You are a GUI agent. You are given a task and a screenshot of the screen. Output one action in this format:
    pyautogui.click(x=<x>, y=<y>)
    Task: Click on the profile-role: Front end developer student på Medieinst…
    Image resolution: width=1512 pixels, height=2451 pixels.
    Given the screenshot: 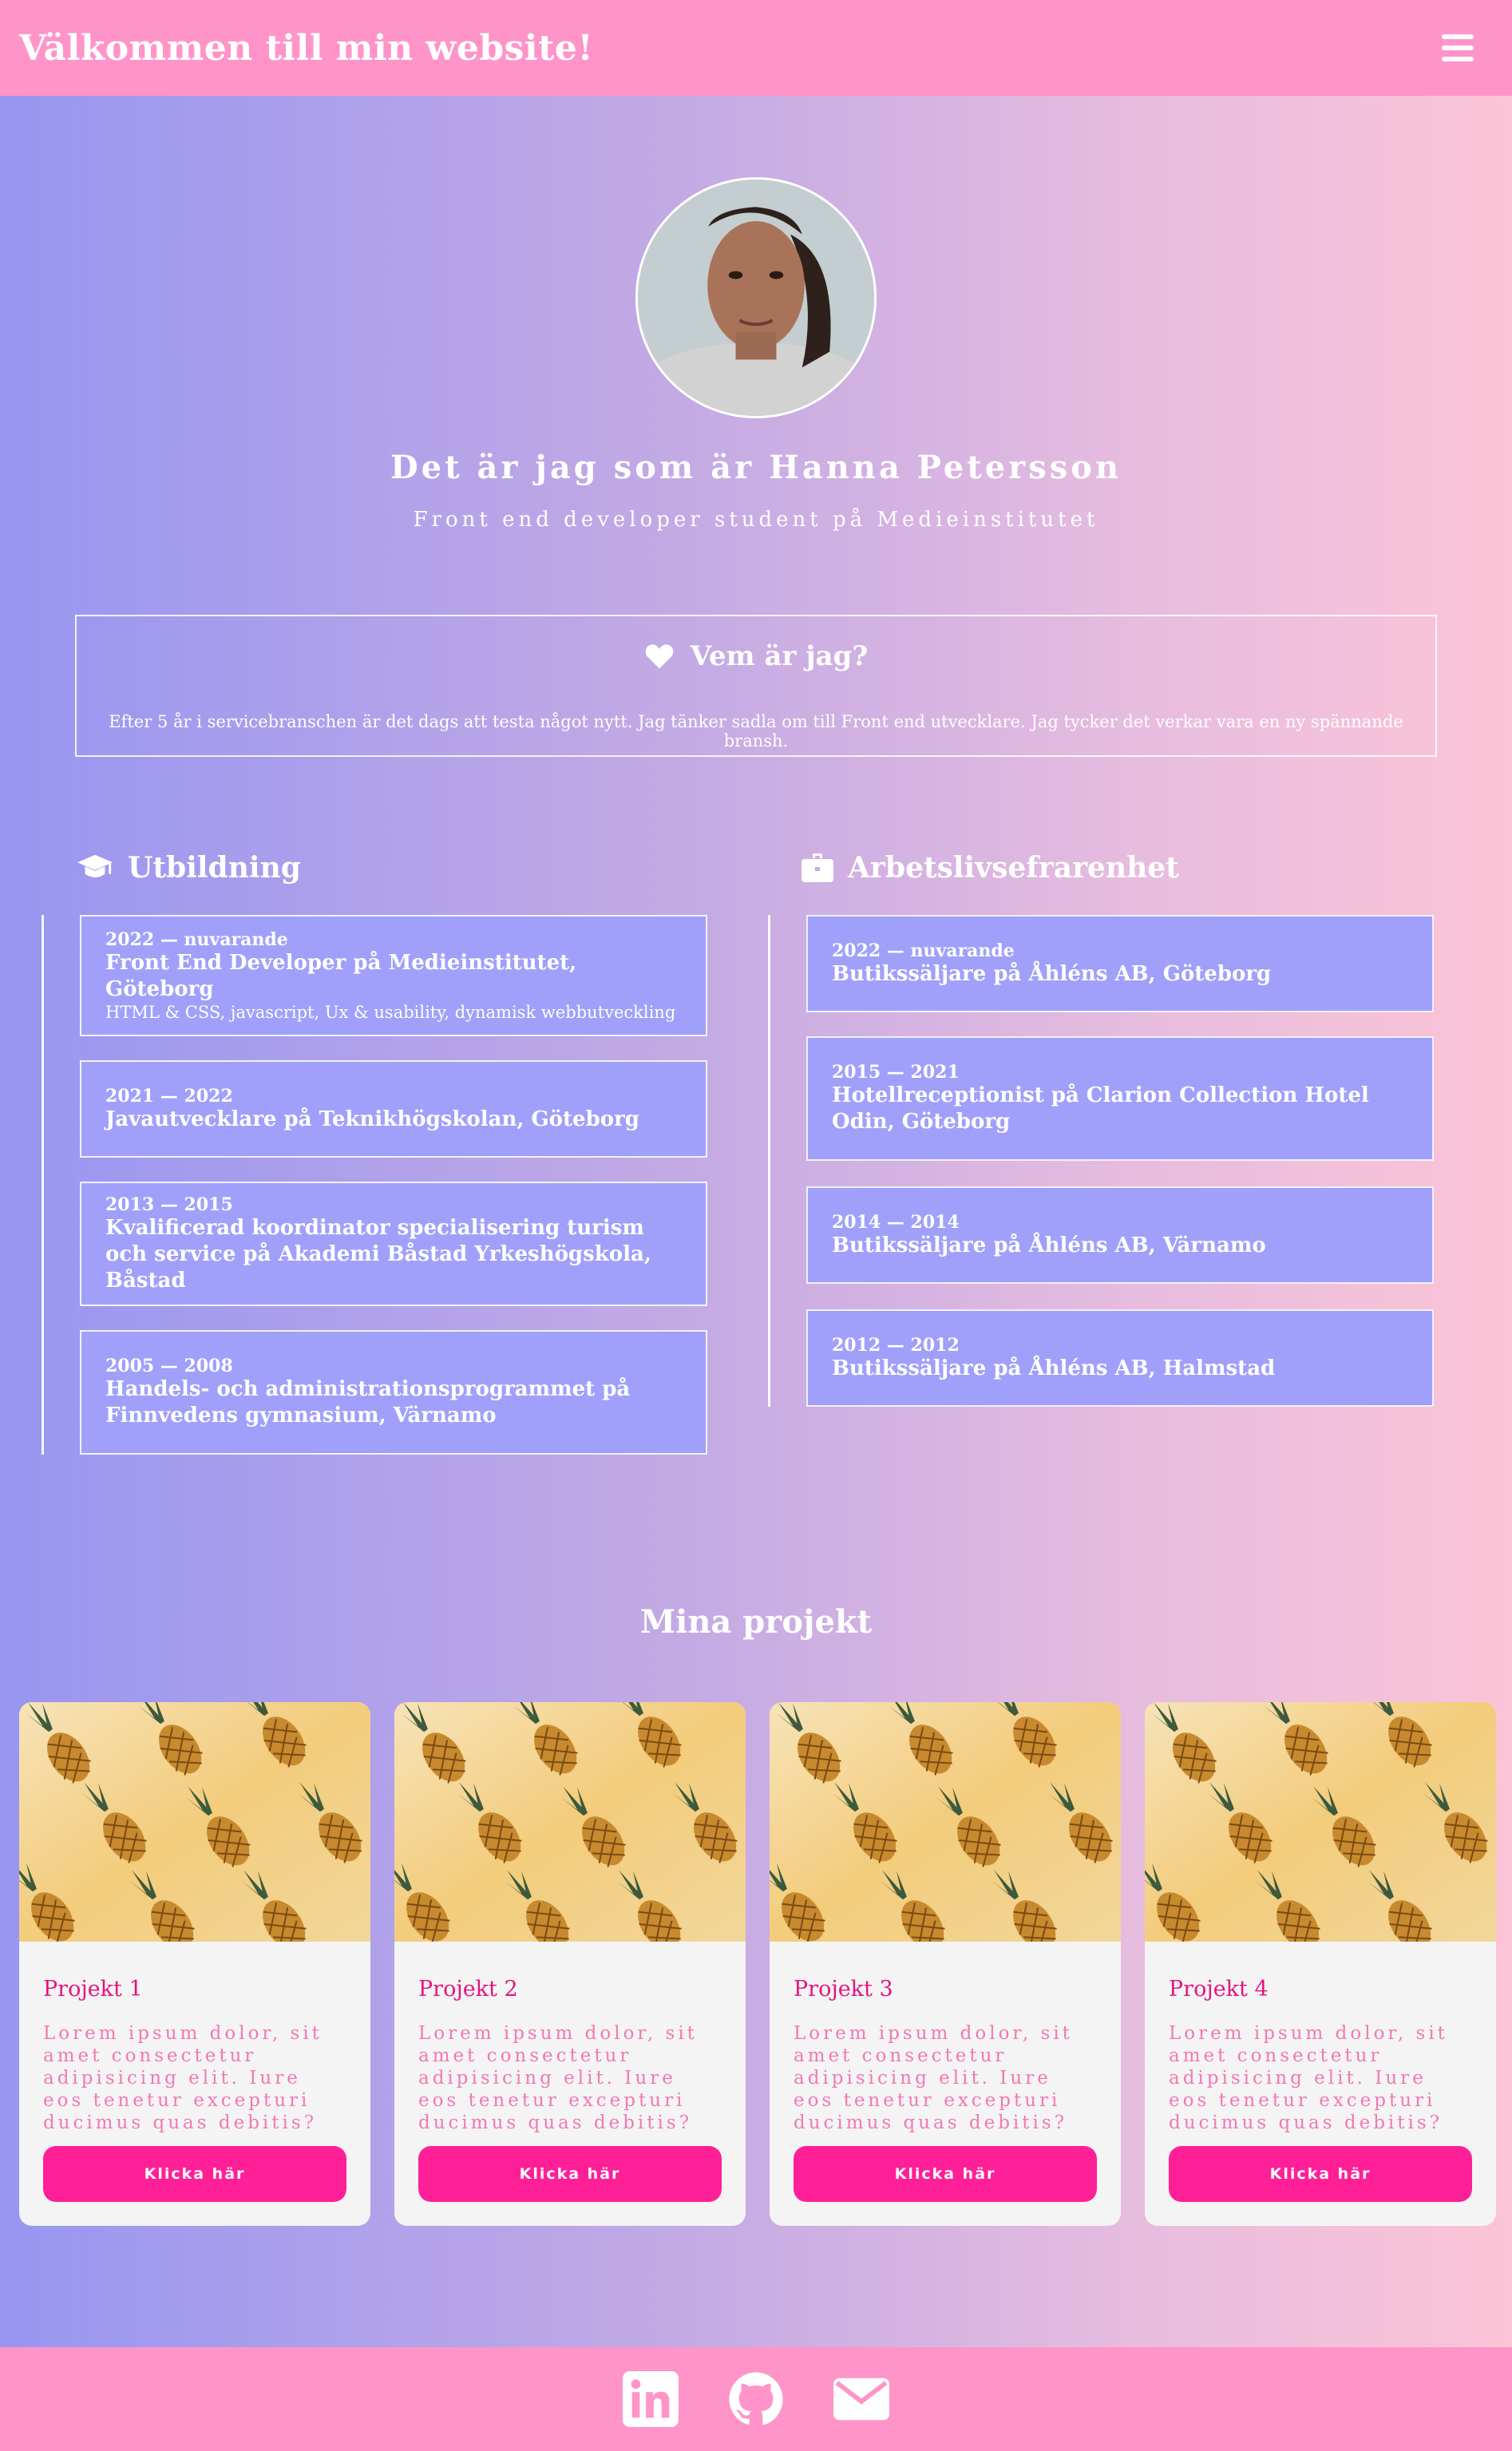 What is the action you would take?
    pyautogui.click(x=756, y=520)
    